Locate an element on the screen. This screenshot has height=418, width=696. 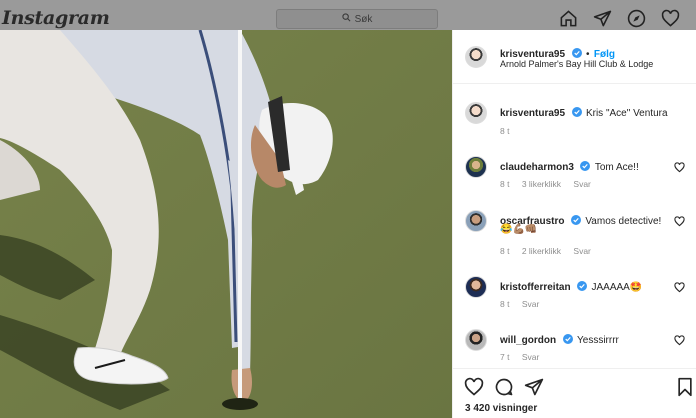
post-location: Arnold Palmer's Bay Hill Club & Lodge is located at coordinates (576, 64).